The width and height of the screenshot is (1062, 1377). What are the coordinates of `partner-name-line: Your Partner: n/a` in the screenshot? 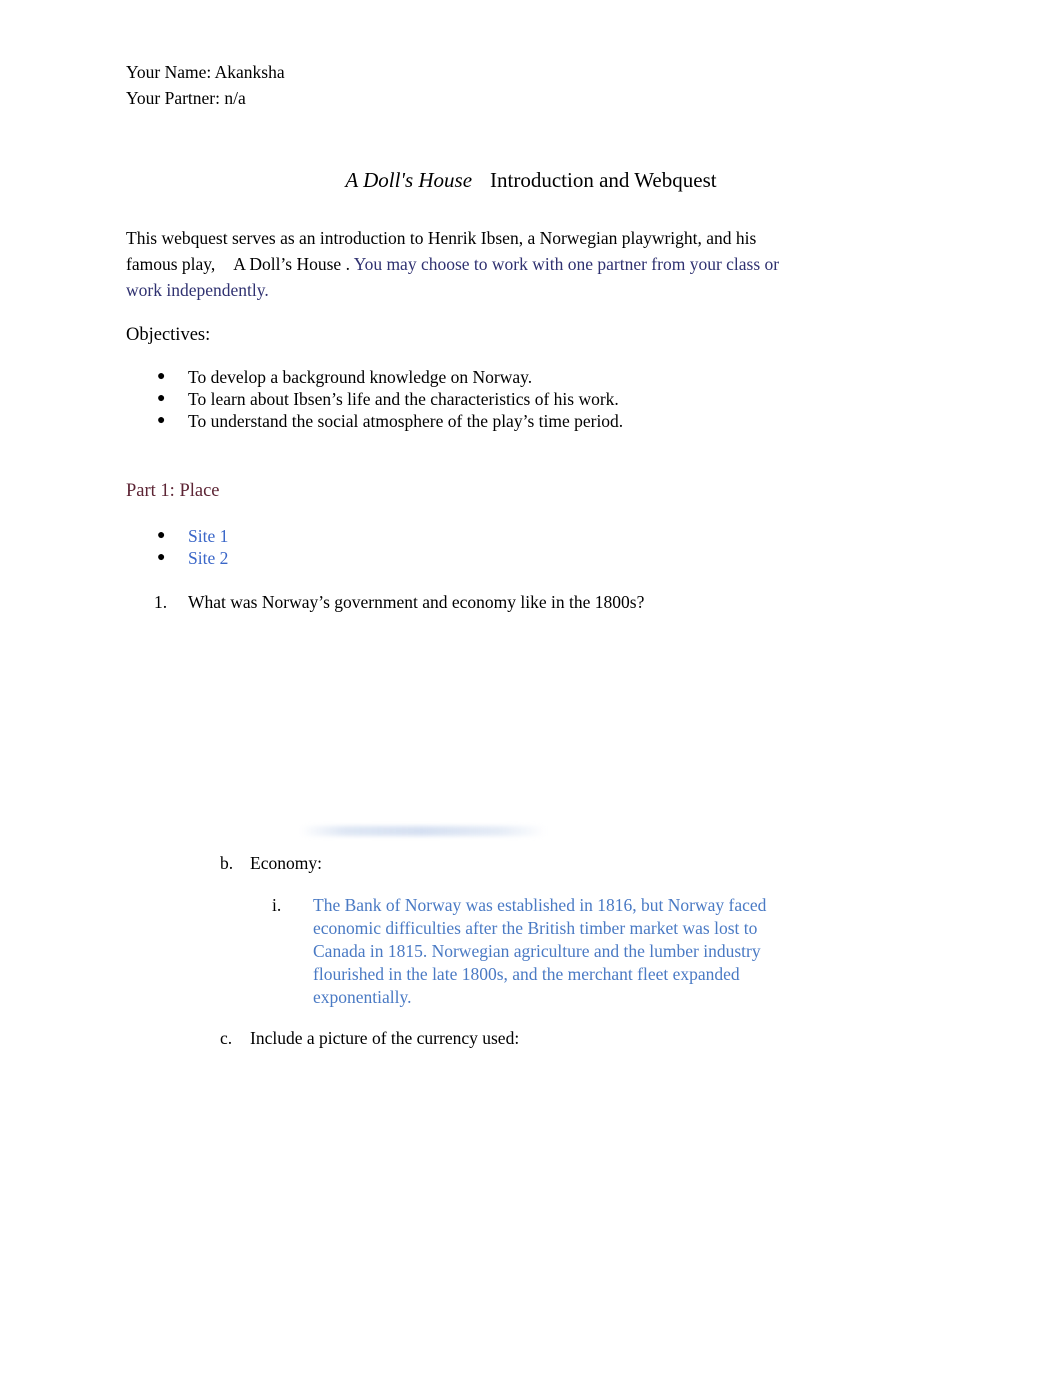 It's located at (186, 97).